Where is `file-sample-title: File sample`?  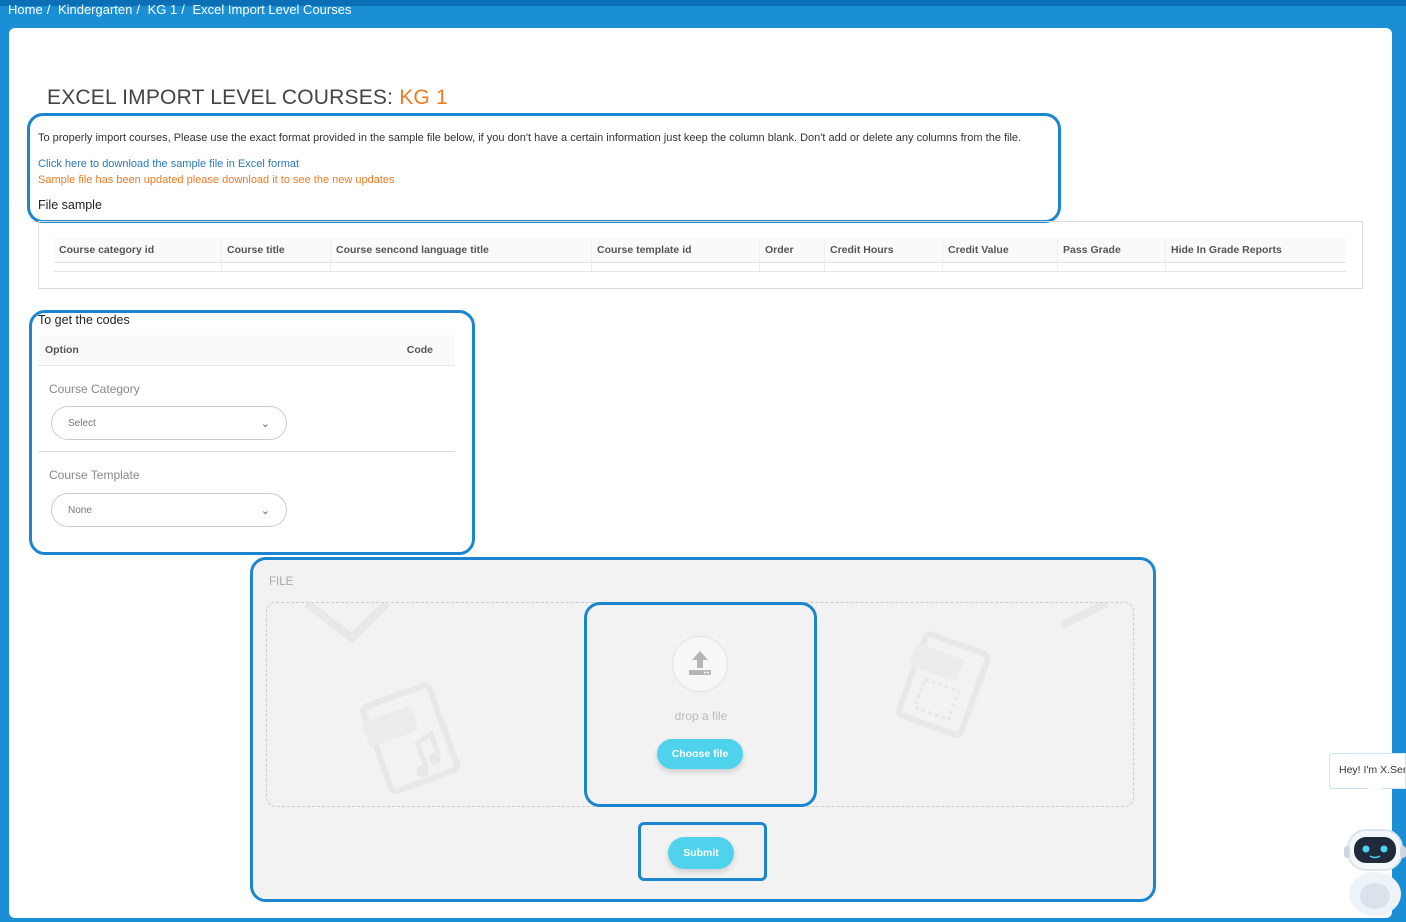
file-sample-title: File sample is located at coordinates (70, 205).